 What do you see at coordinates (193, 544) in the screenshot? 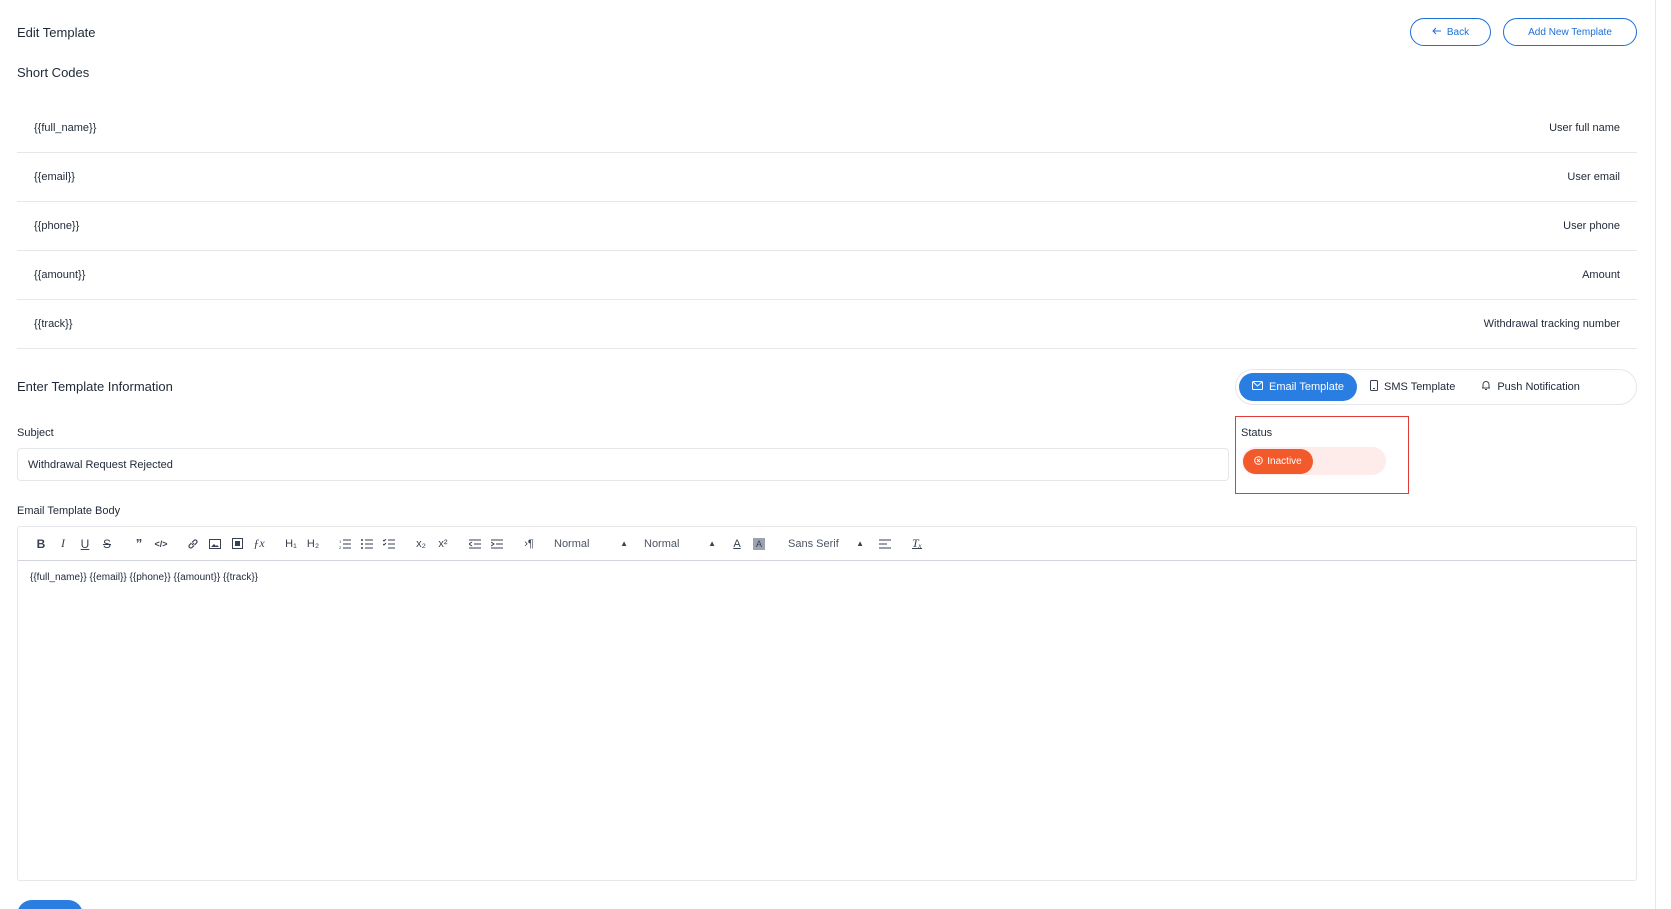
I see `link-icon` at bounding box center [193, 544].